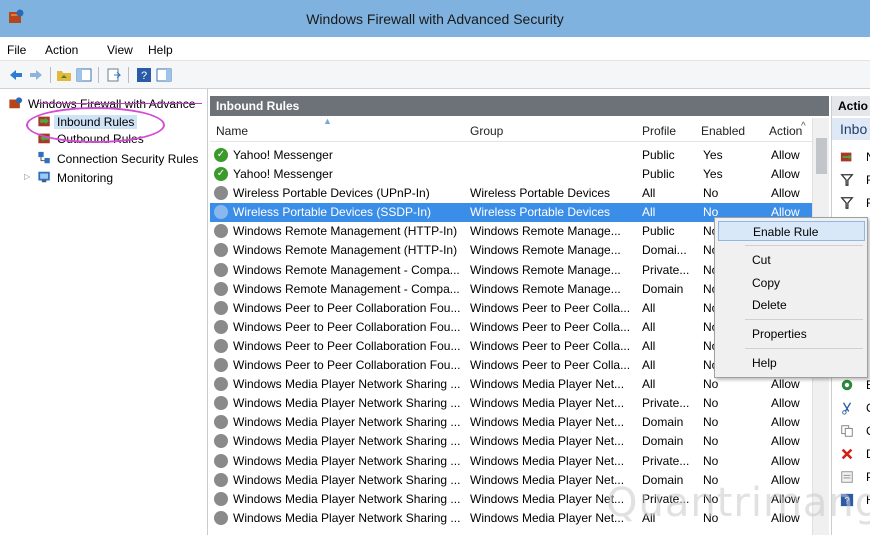  What do you see at coordinates (791, 260) in the screenshot?
I see `menu-item-cut: Cut` at bounding box center [791, 260].